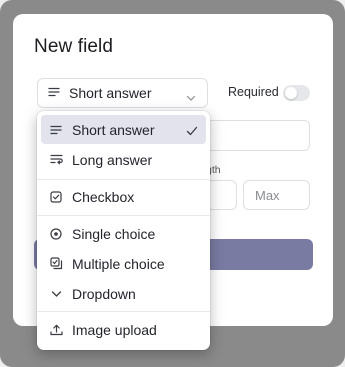  I want to click on dialog-title: New field, so click(74, 46).